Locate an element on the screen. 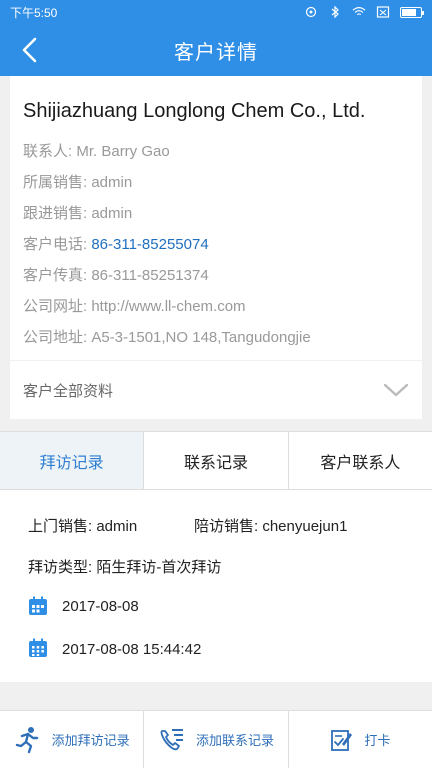  add-visit-record-button: 添加拜访记录 is located at coordinates (72, 739).